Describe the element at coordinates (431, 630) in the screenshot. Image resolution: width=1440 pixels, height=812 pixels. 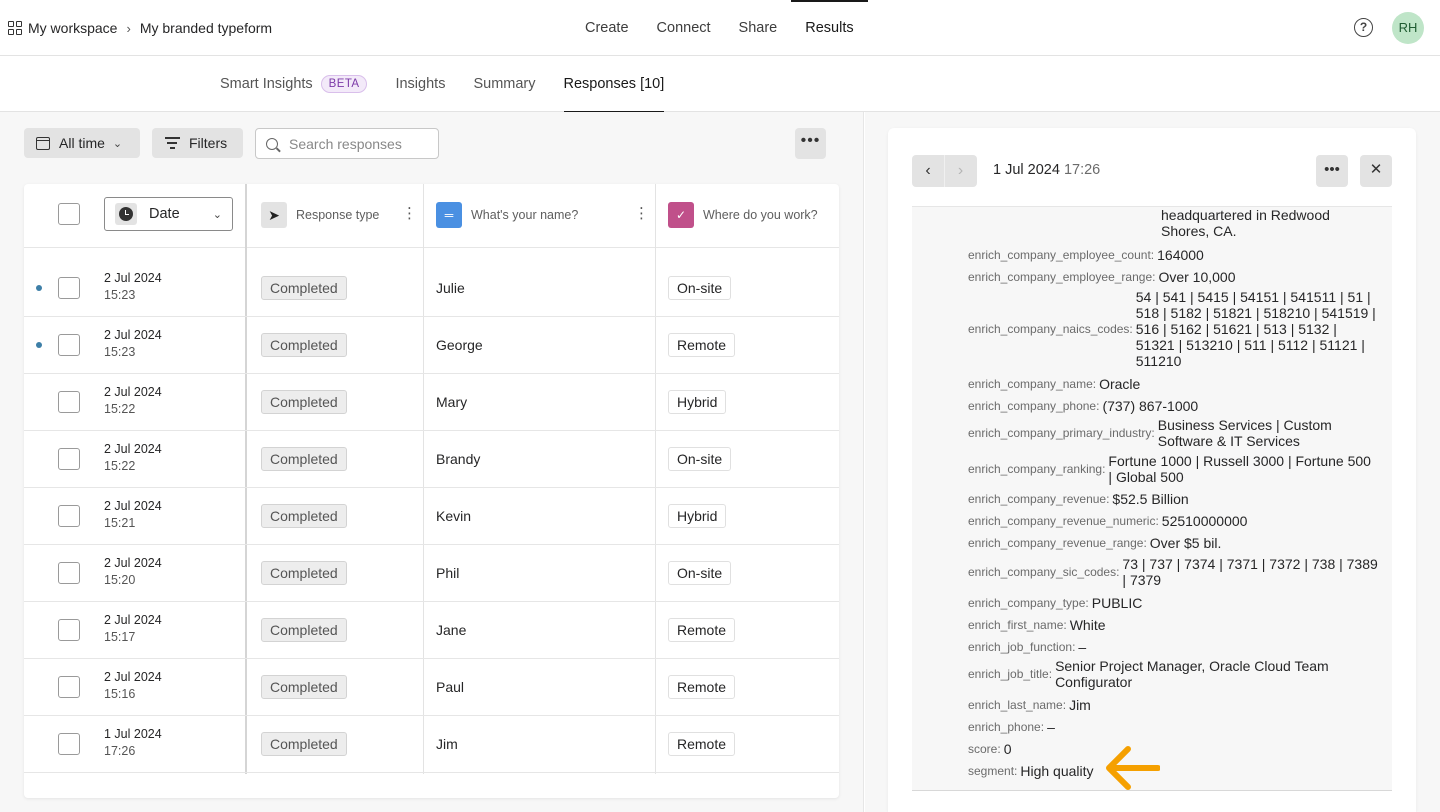
I see `table-row: 2 Jul 2024 15:17 Completed Jane Remote` at that location.